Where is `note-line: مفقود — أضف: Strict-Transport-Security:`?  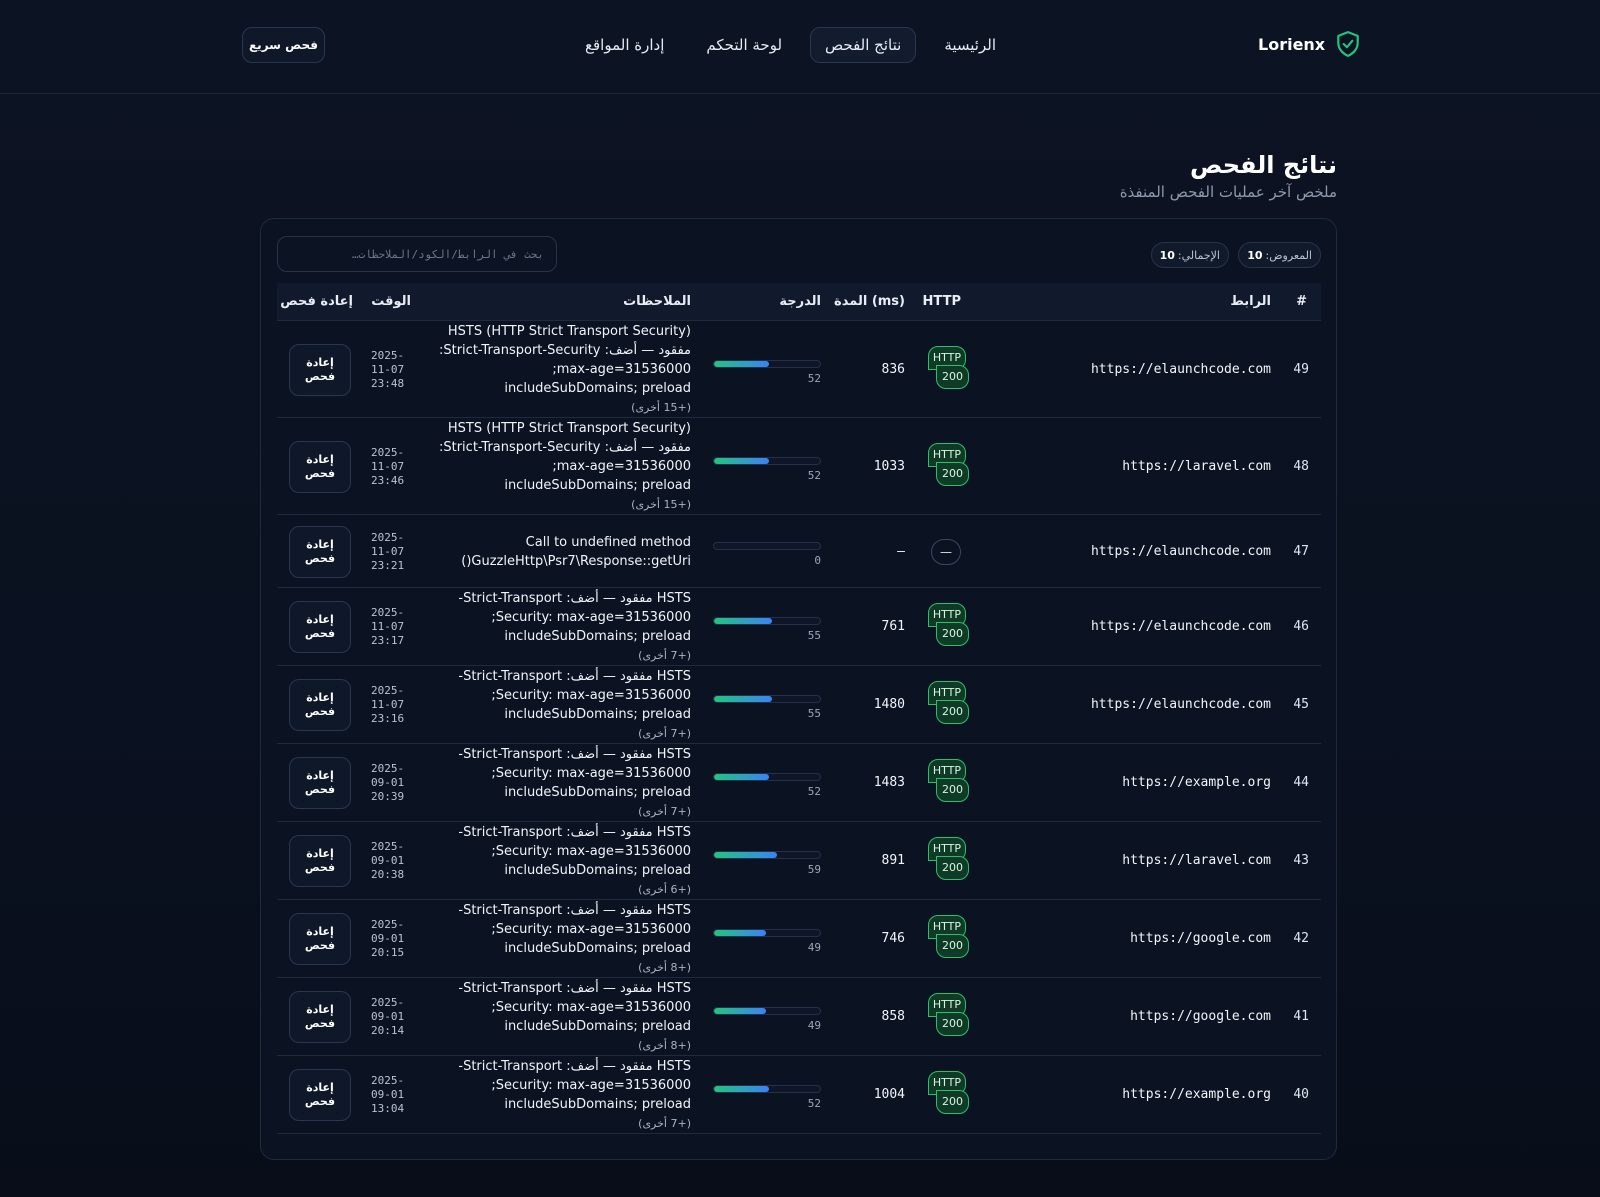 note-line: مفقود — أضف: Strict-Transport-Security: is located at coordinates (564, 350).